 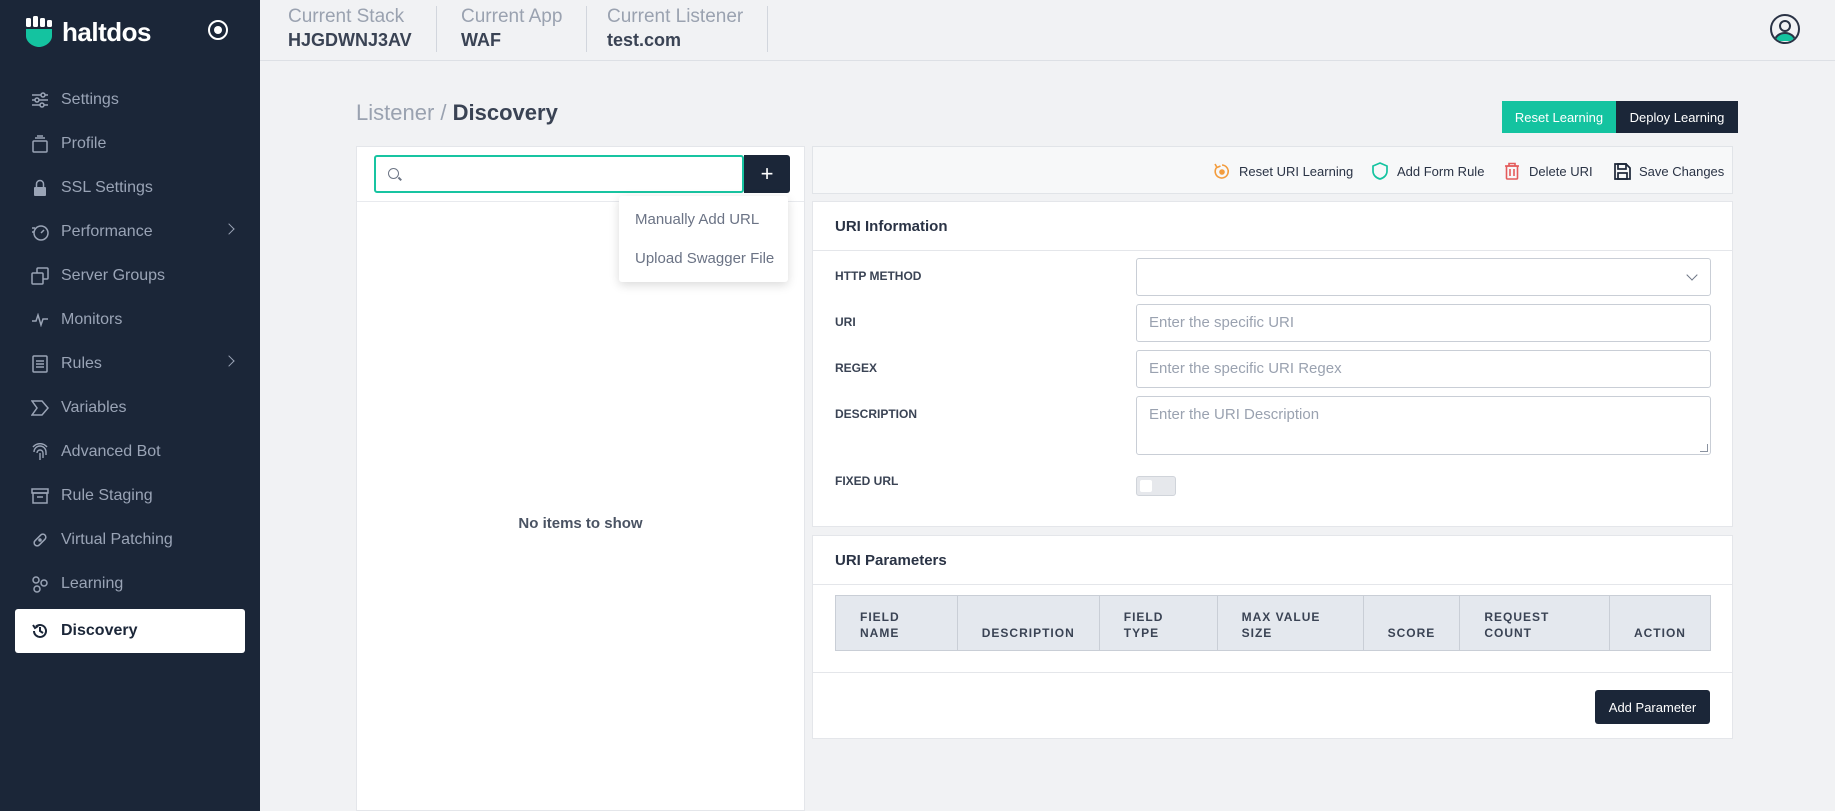 What do you see at coordinates (644, 40) in the screenshot?
I see `current-listener-value: test.com` at bounding box center [644, 40].